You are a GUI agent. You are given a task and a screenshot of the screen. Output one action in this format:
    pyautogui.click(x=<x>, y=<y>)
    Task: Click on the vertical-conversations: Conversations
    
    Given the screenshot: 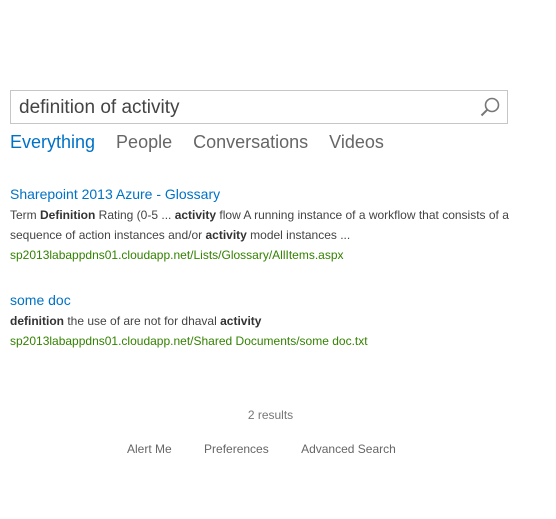 What is the action you would take?
    pyautogui.click(x=250, y=142)
    